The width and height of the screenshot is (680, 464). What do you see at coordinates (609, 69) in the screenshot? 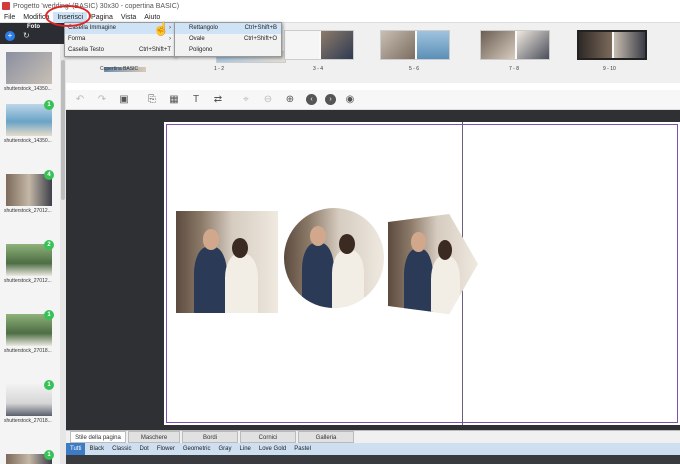
I see `page-label: 9 - 10` at bounding box center [609, 69].